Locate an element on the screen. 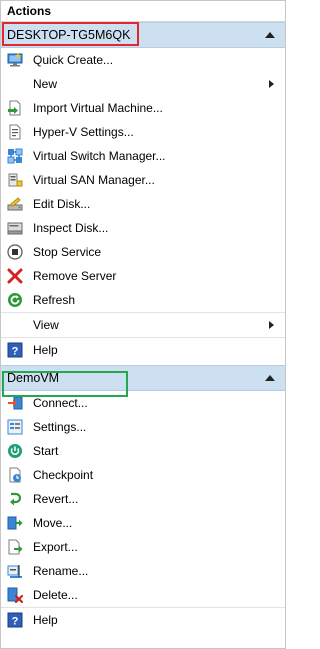  move-icon is located at coordinates (15, 523).